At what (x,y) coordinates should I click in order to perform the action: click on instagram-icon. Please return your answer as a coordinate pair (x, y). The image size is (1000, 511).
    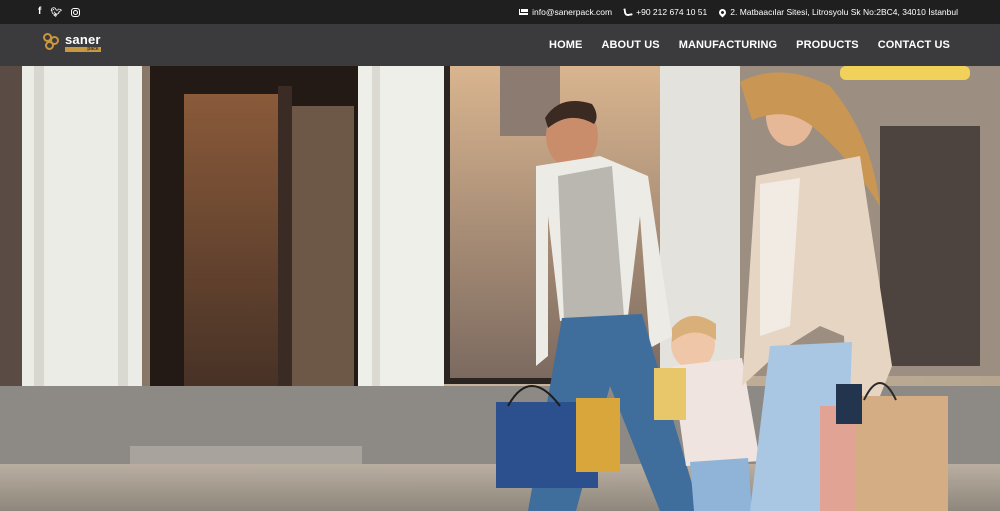
    Looking at the image, I should click on (75, 12).